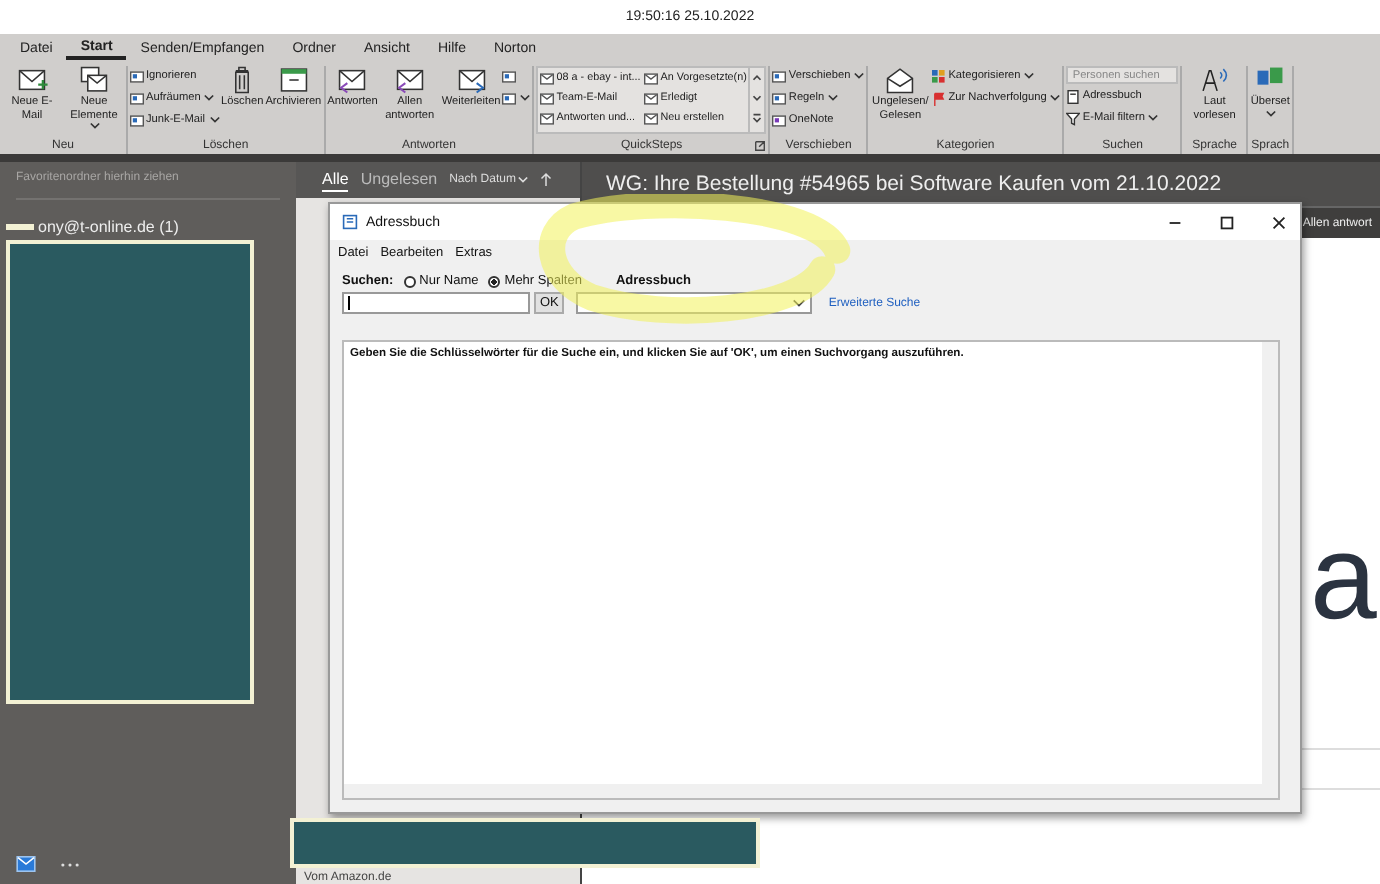 This screenshot has height=884, width=1380. I want to click on sound-waves-icon, so click(1214, 80).